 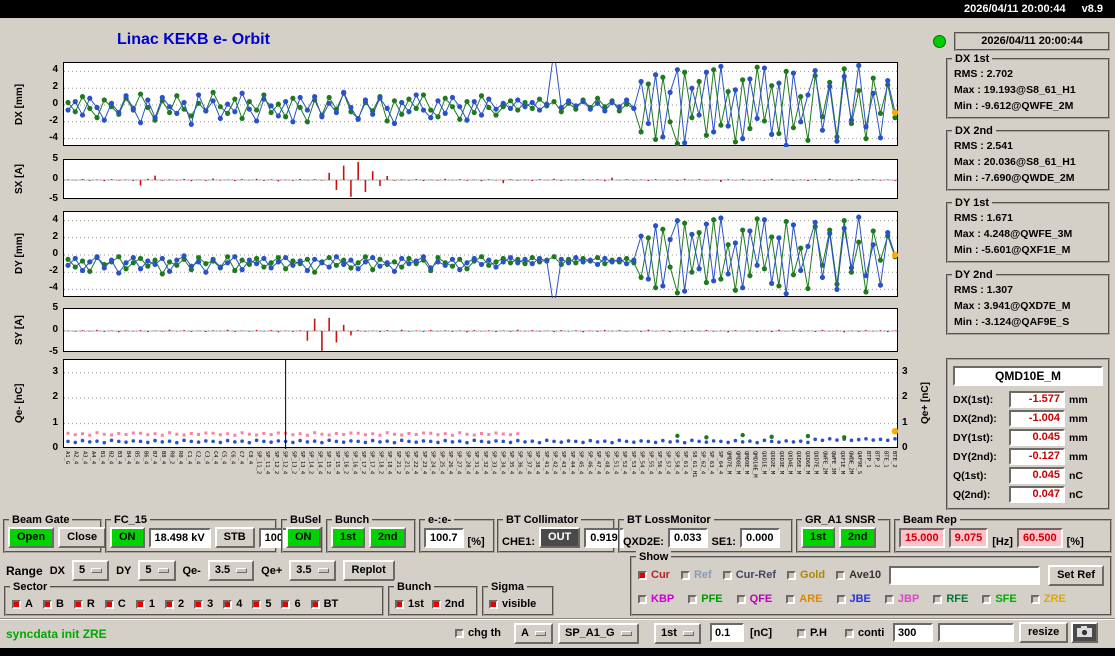 What do you see at coordinates (533, 633) in the screenshot?
I see `mode-dropdown: A` at bounding box center [533, 633].